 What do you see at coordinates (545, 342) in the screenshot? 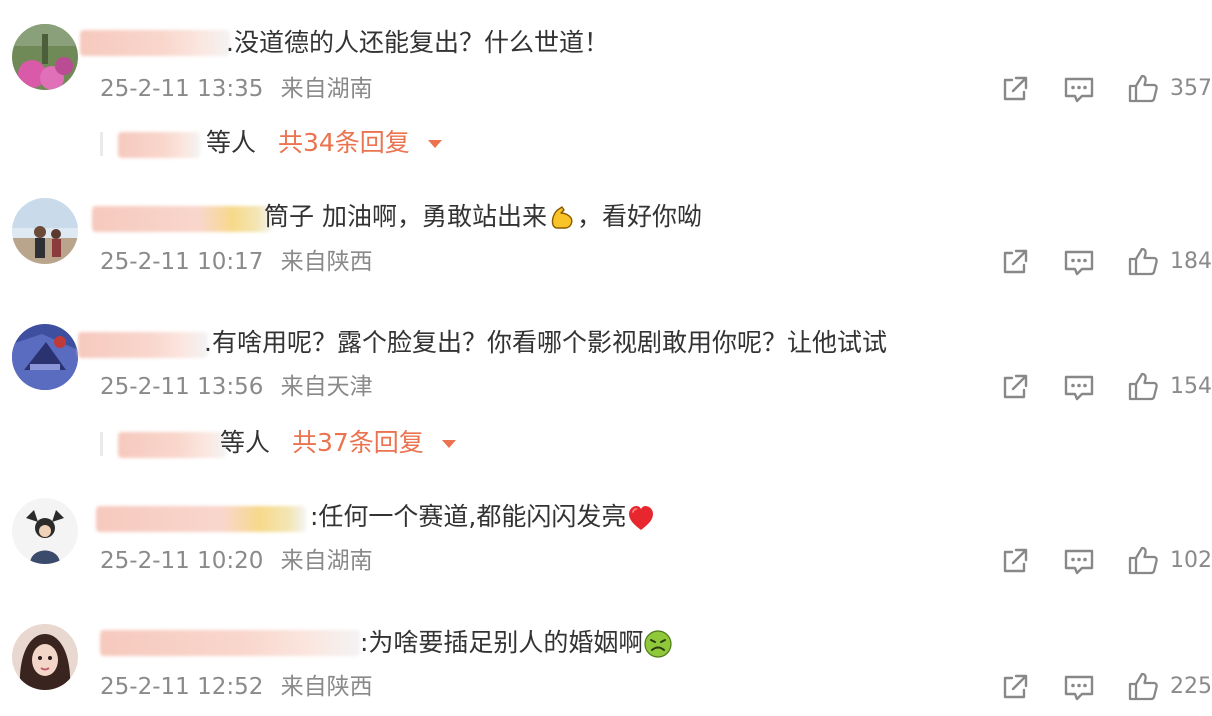
I see `comment-text: .有啥用呢？露个脸复出？你看哪个影视剧敢用你呢？让他试试` at bounding box center [545, 342].